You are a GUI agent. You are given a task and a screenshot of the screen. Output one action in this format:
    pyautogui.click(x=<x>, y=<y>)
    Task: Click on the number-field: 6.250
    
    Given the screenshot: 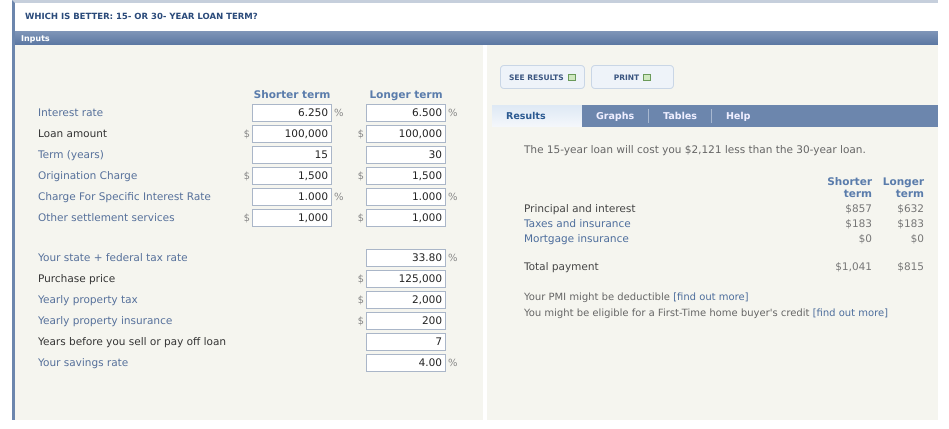 What is the action you would take?
    pyautogui.click(x=292, y=113)
    